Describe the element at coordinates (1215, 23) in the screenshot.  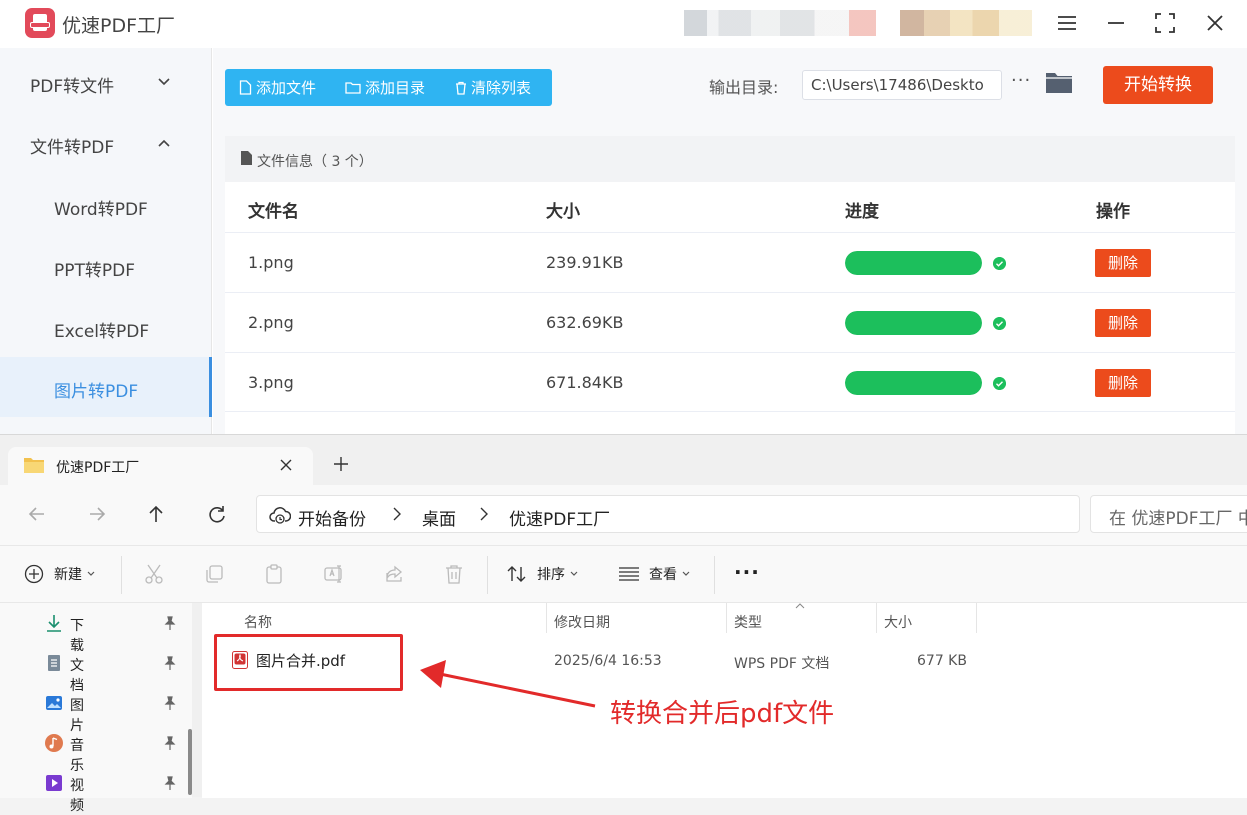
I see `close-icon` at that location.